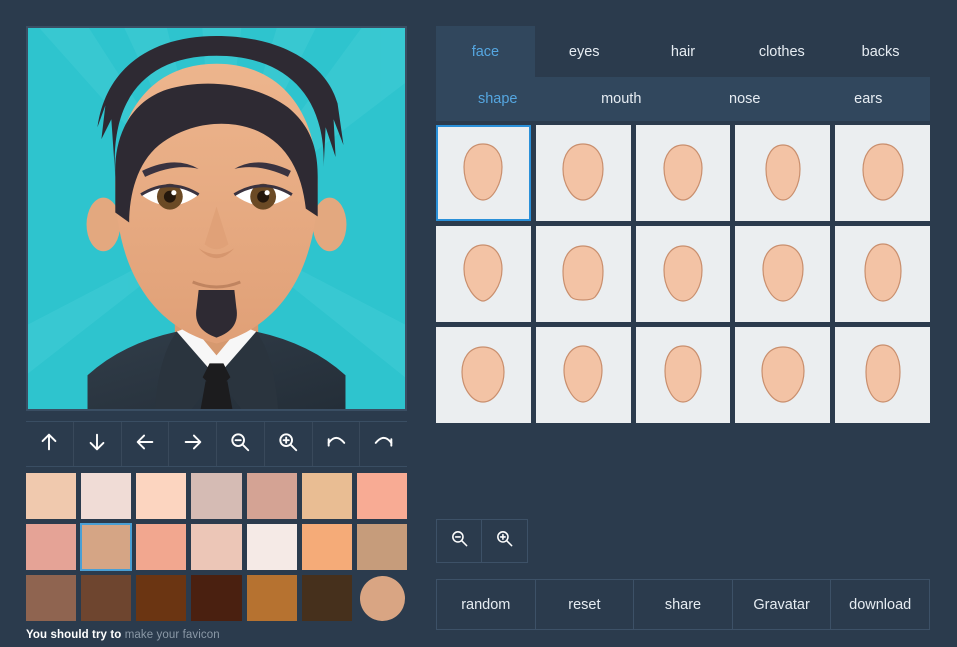 The width and height of the screenshot is (957, 647). What do you see at coordinates (383, 444) in the screenshot?
I see `redo-button` at bounding box center [383, 444].